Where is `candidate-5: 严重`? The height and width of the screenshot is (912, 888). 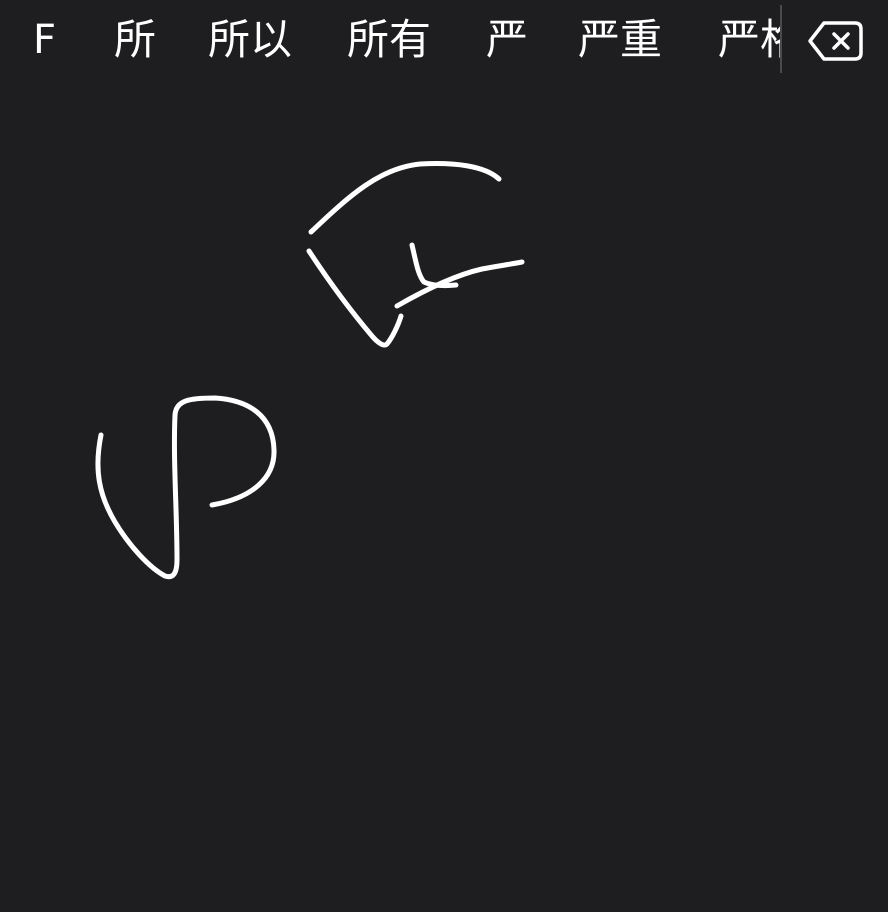
candidate-5: 严重 is located at coordinates (620, 40).